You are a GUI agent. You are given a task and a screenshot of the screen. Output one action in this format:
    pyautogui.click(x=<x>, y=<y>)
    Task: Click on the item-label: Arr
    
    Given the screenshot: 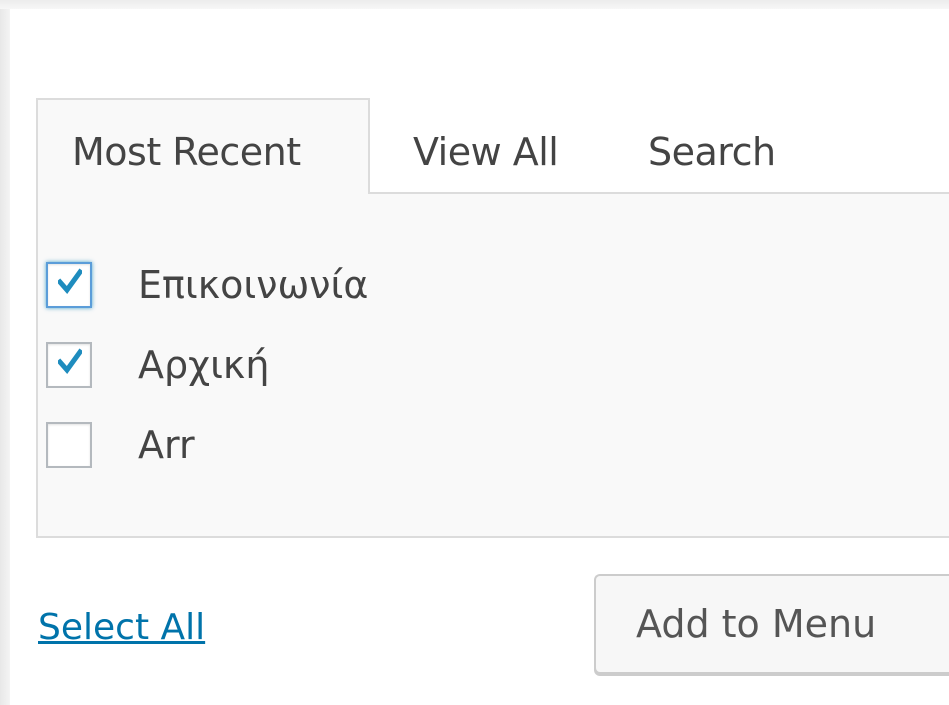 What is the action you would take?
    pyautogui.click(x=166, y=445)
    